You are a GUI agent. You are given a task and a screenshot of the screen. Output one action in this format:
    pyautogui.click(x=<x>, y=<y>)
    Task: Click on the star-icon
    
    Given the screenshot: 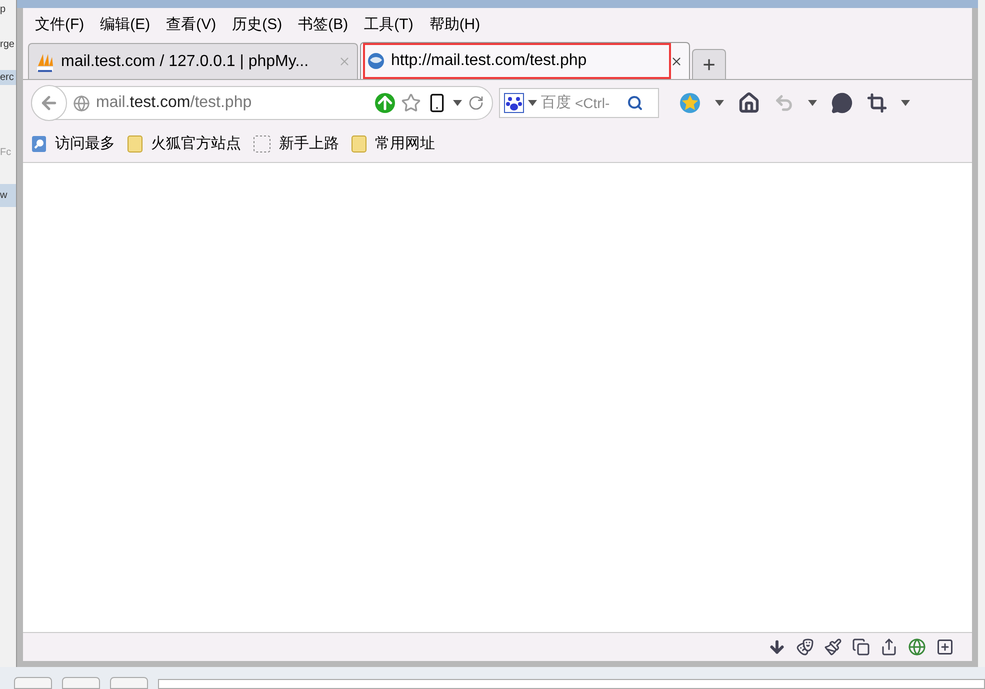 What is the action you would take?
    pyautogui.click(x=411, y=103)
    